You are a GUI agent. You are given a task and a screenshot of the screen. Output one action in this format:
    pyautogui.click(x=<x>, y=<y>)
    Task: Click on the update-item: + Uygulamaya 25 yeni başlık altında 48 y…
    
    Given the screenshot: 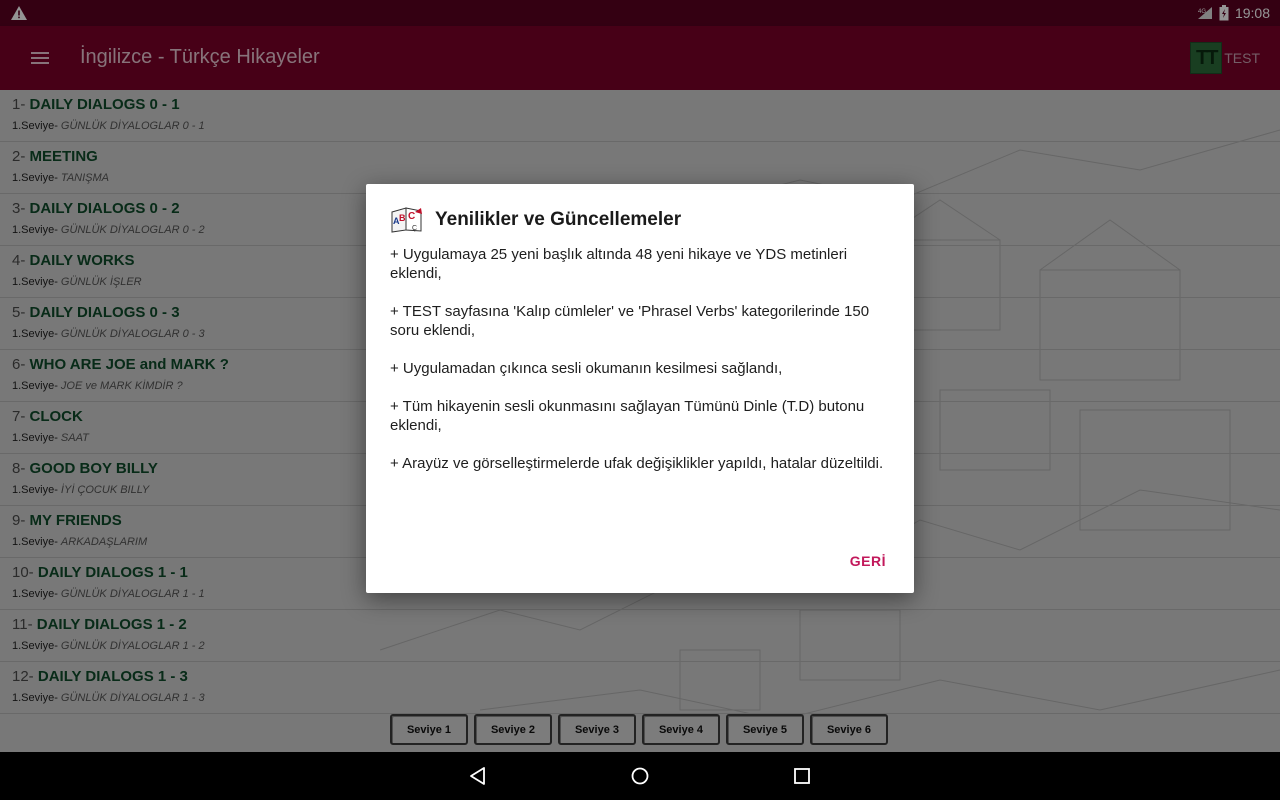 What is the action you would take?
    pyautogui.click(x=619, y=264)
    